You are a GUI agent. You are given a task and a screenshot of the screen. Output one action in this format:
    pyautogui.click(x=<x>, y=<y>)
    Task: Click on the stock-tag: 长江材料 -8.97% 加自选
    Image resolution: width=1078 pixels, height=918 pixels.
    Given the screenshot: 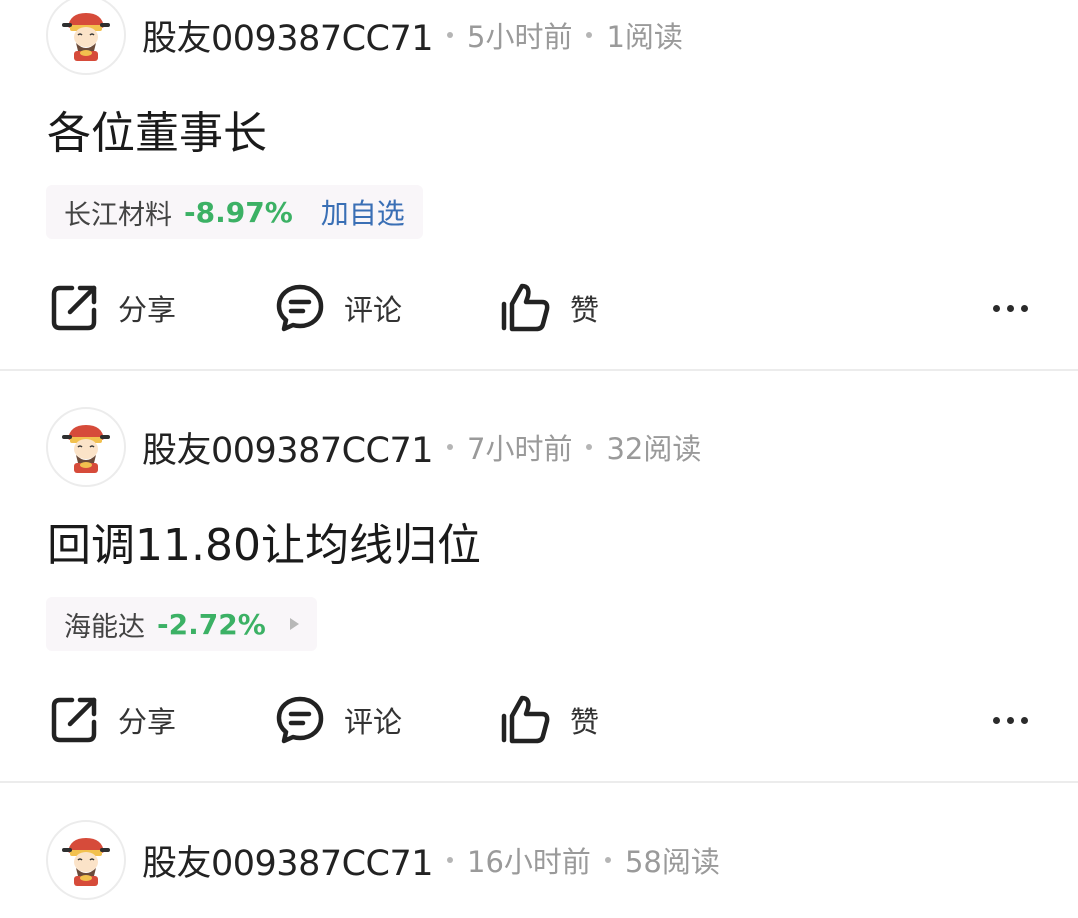 What is the action you would take?
    pyautogui.click(x=234, y=212)
    